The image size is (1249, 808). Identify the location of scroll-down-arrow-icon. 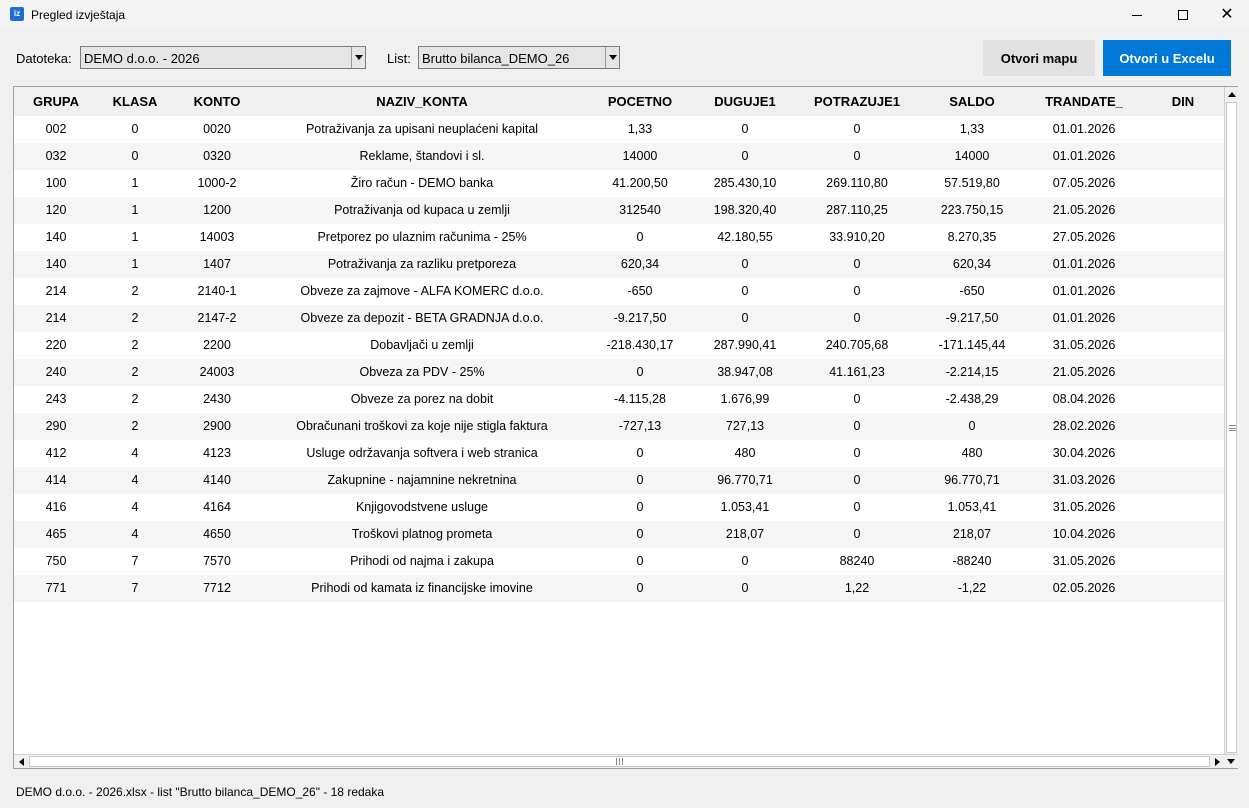
(1231, 761).